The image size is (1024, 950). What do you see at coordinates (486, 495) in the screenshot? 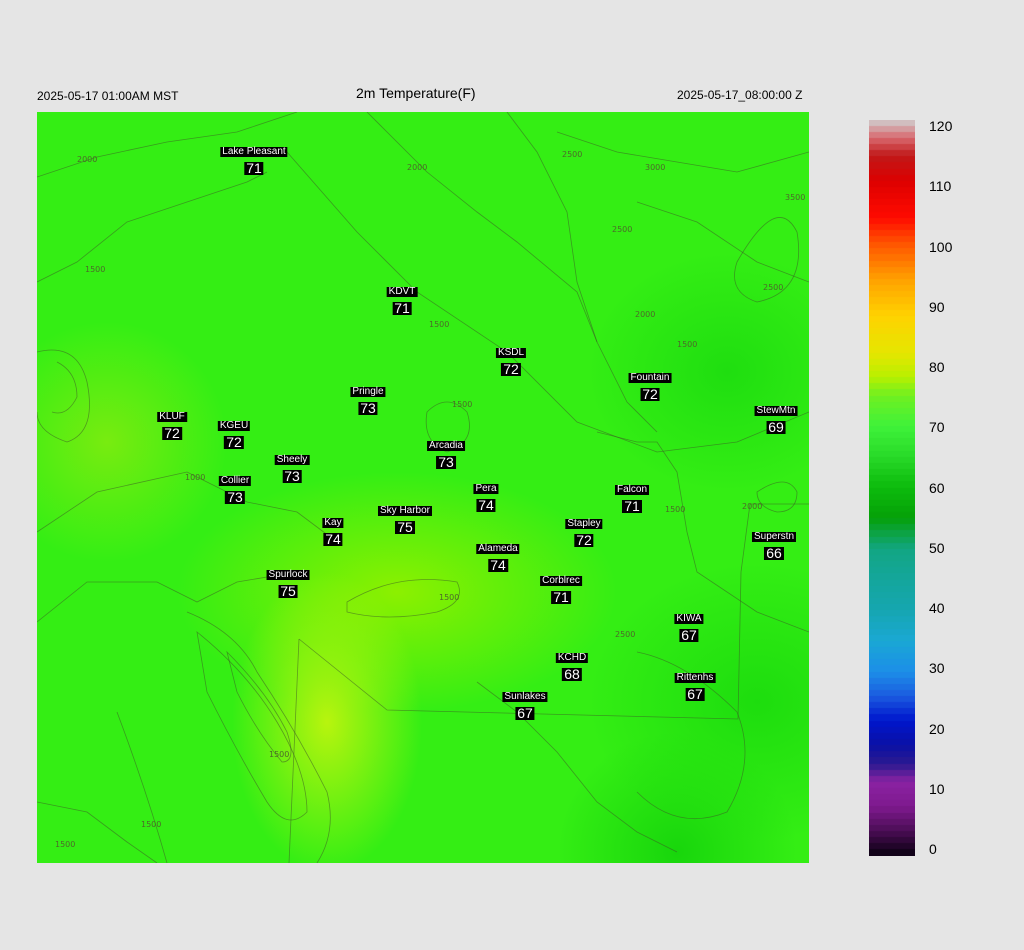
I see `station-pera: Pera 74` at bounding box center [486, 495].